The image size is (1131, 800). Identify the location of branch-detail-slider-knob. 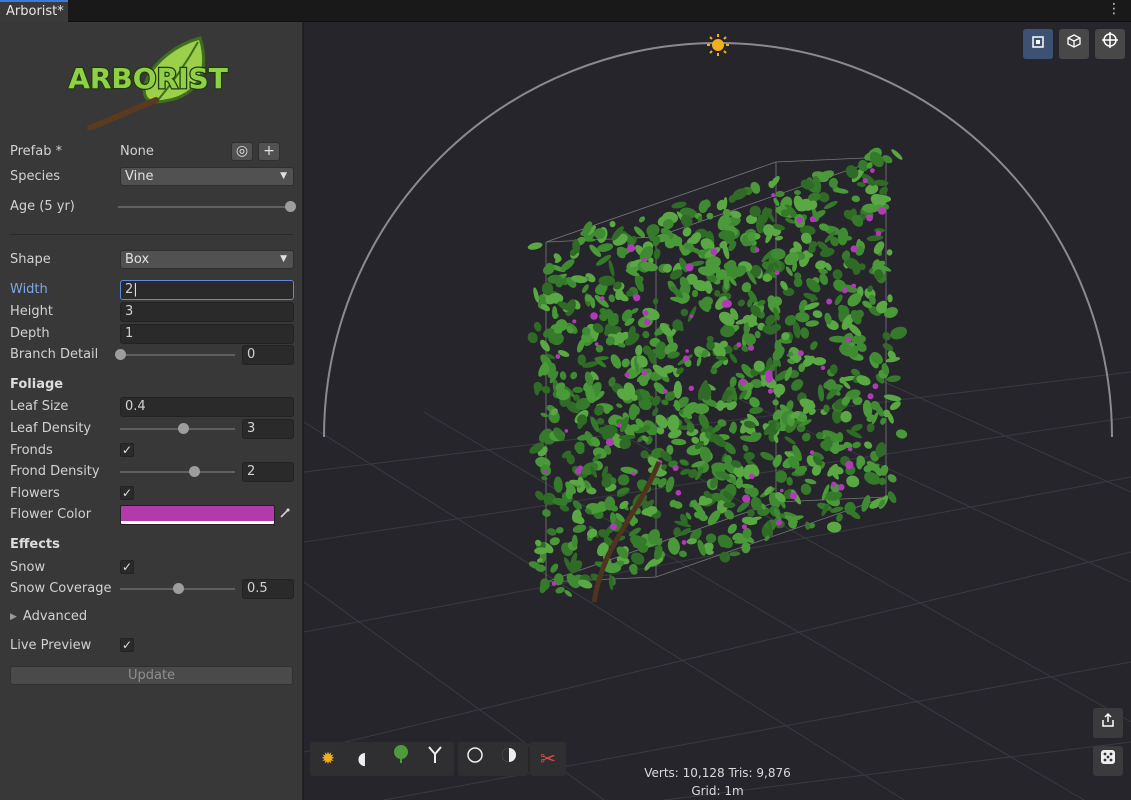
(120, 354).